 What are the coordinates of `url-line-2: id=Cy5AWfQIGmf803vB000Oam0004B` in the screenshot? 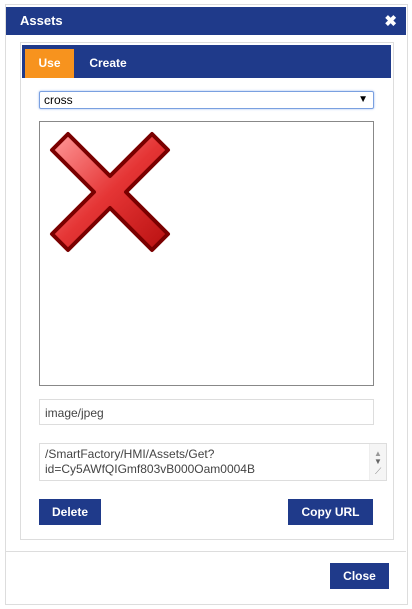 It's located at (150, 469).